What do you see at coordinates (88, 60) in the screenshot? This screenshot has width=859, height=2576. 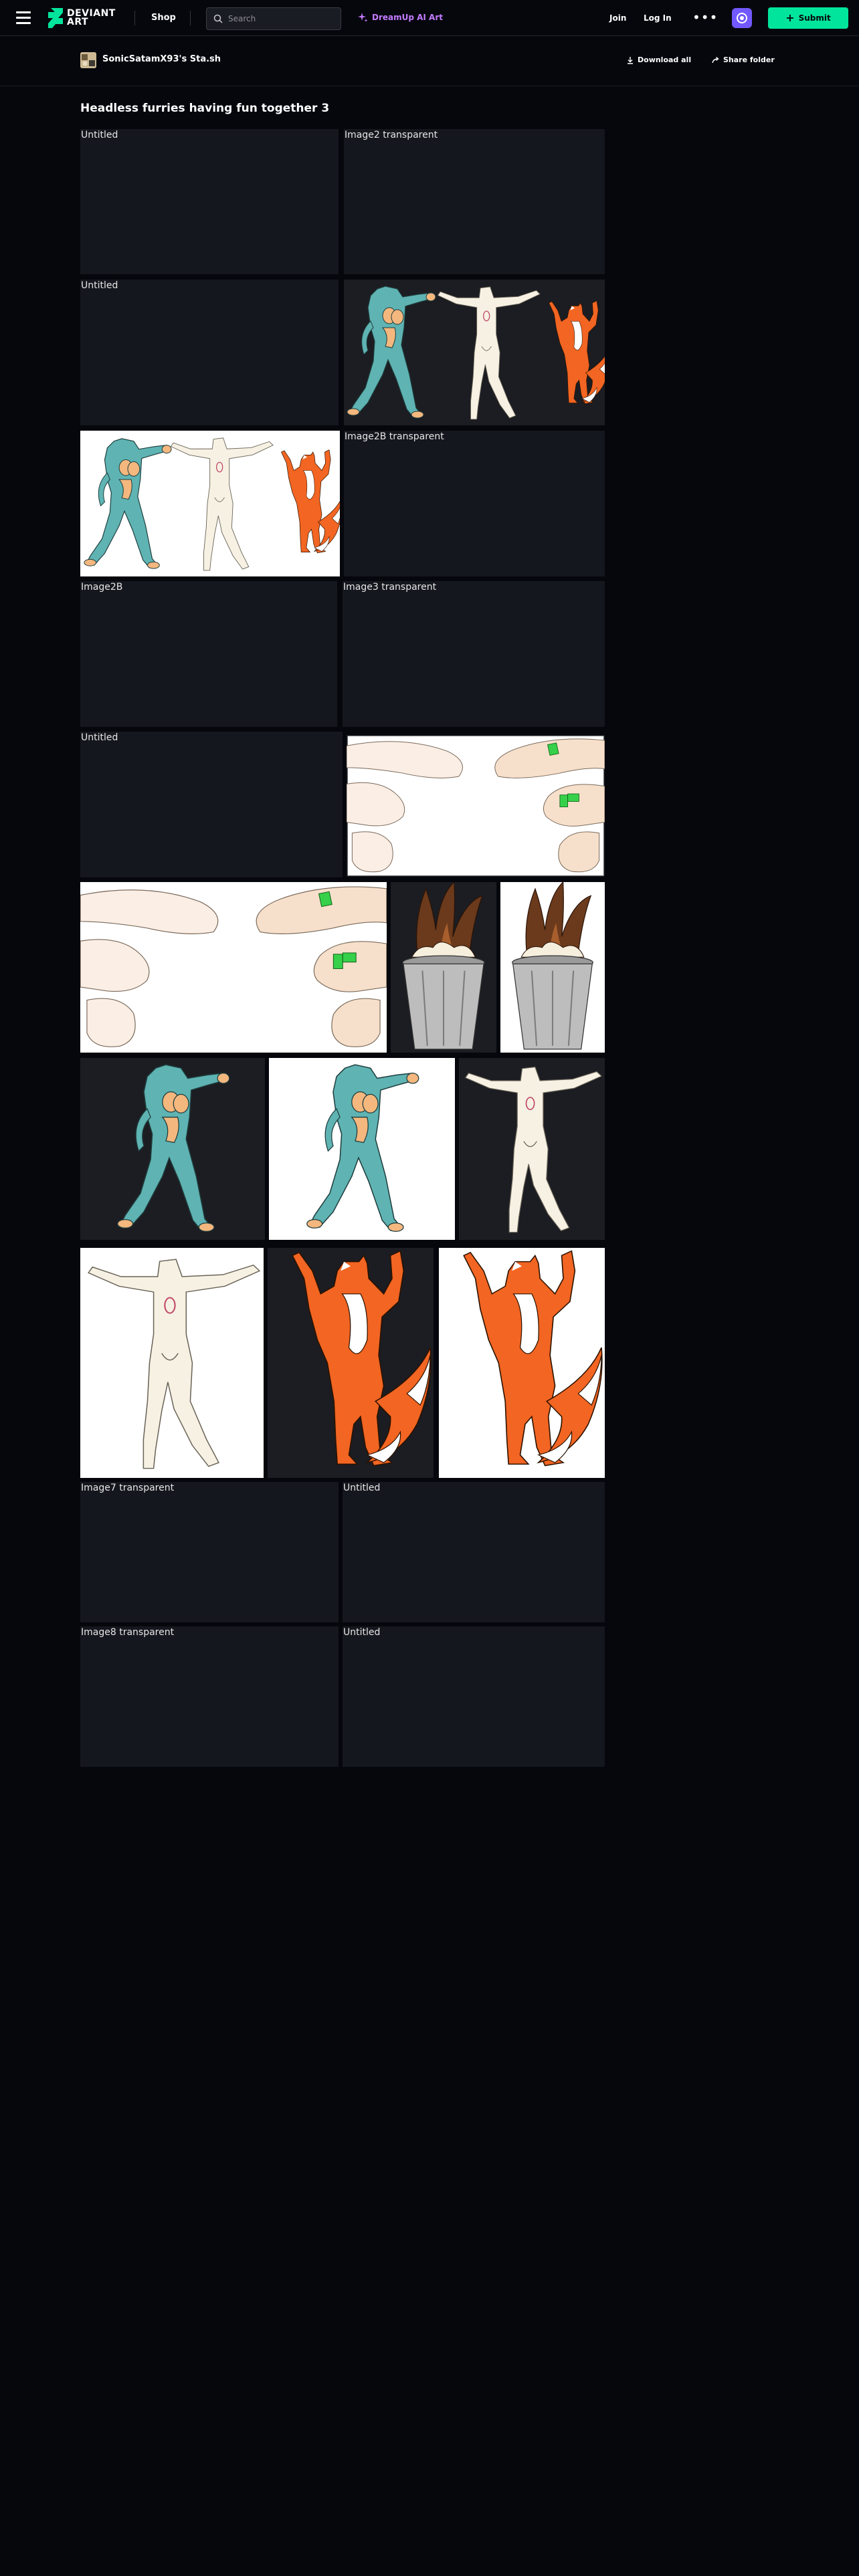 I see `avatar` at bounding box center [88, 60].